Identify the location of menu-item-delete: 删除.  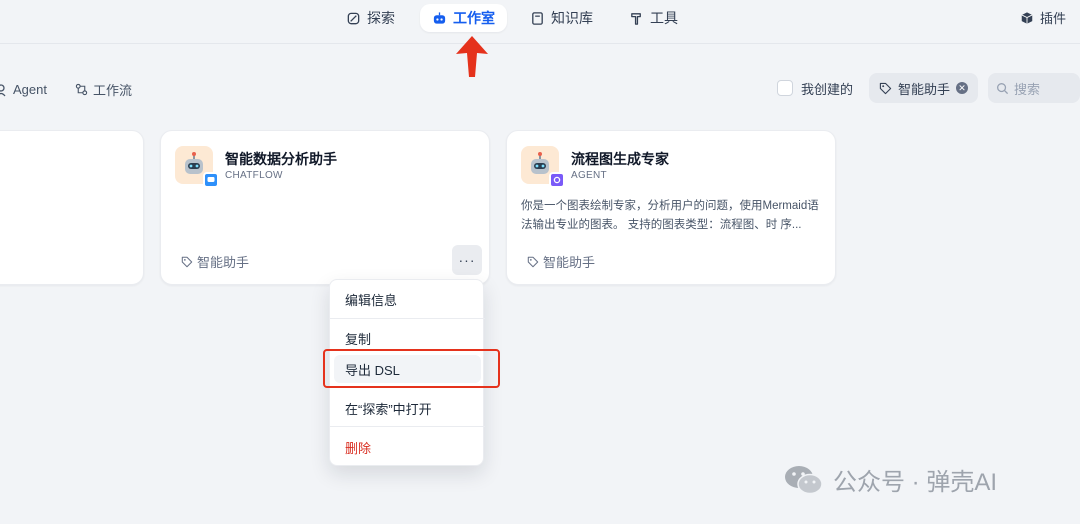
(407, 447).